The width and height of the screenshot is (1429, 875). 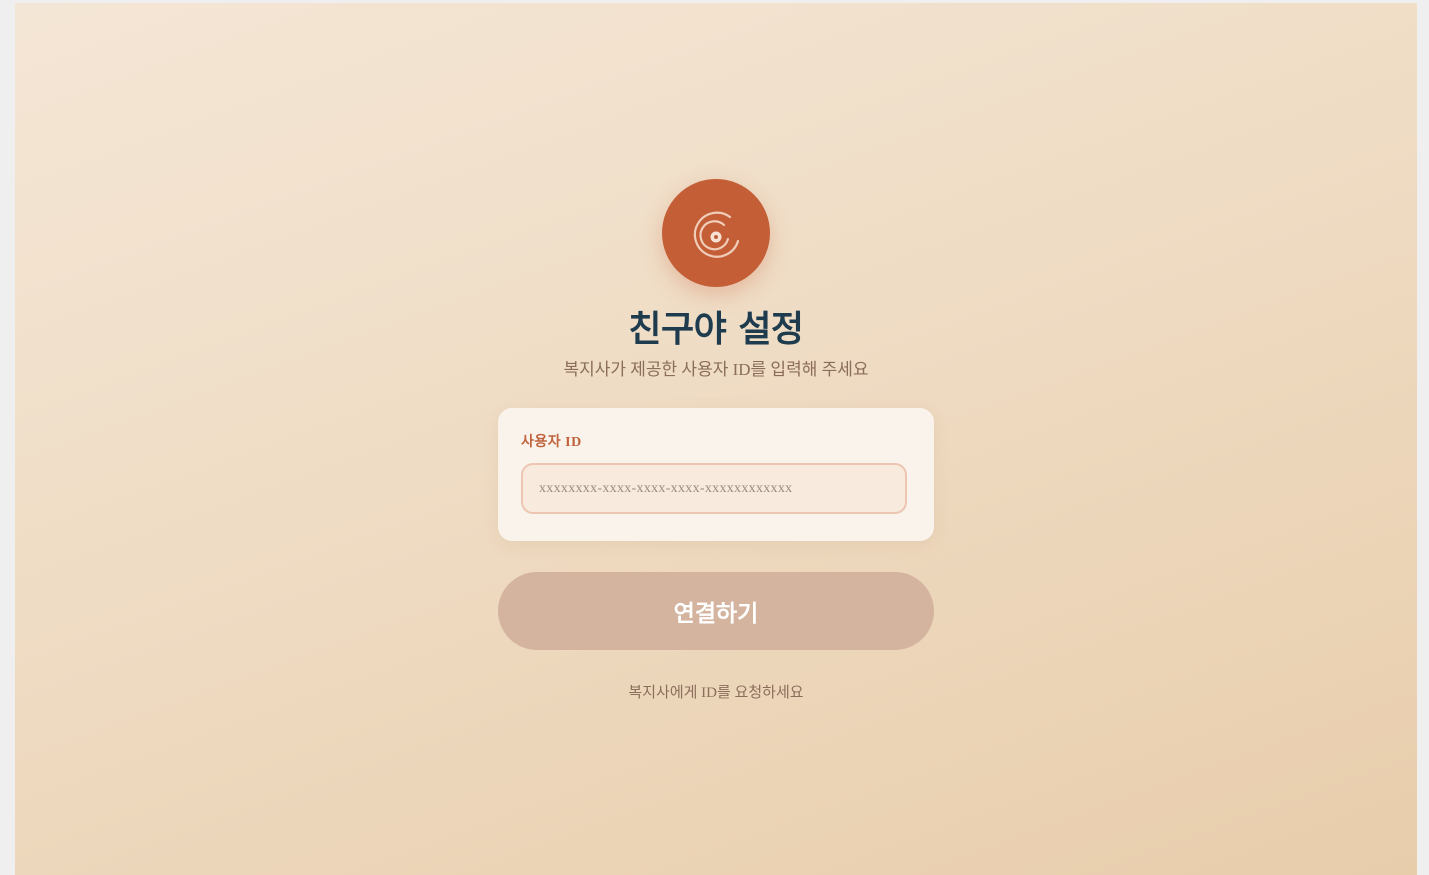 I want to click on user-id-card: 사용자 ID, so click(x=716, y=474).